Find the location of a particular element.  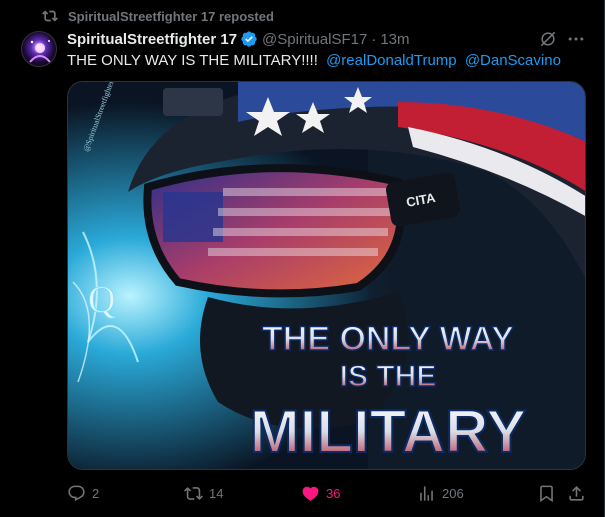

timestamp: 13m is located at coordinates (394, 39).